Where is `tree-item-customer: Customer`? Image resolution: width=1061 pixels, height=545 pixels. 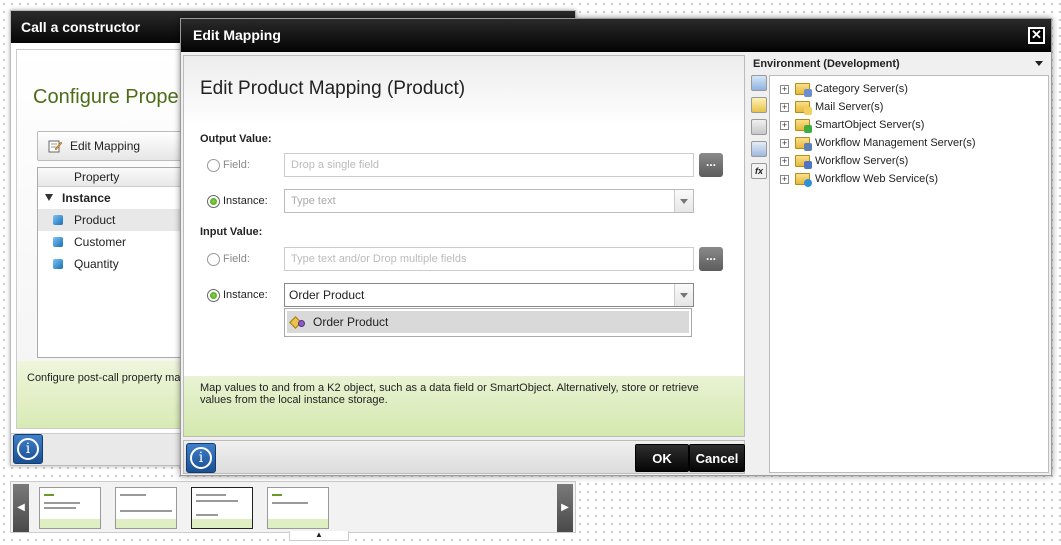 tree-item-customer: Customer is located at coordinates (117, 242).